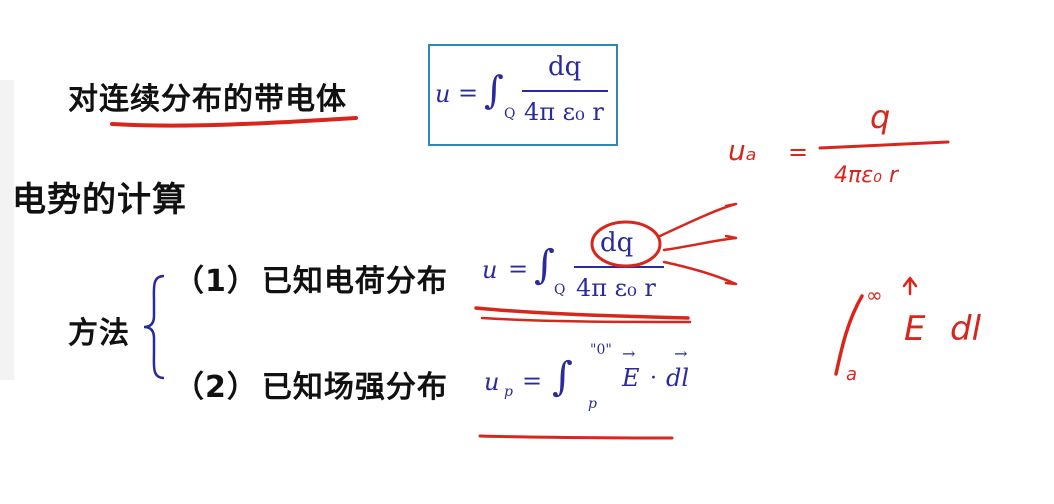 This screenshot has width=1054, height=504. Describe the element at coordinates (354, 281) in the screenshot. I see `item-1-label: 已知电荷分布` at that location.